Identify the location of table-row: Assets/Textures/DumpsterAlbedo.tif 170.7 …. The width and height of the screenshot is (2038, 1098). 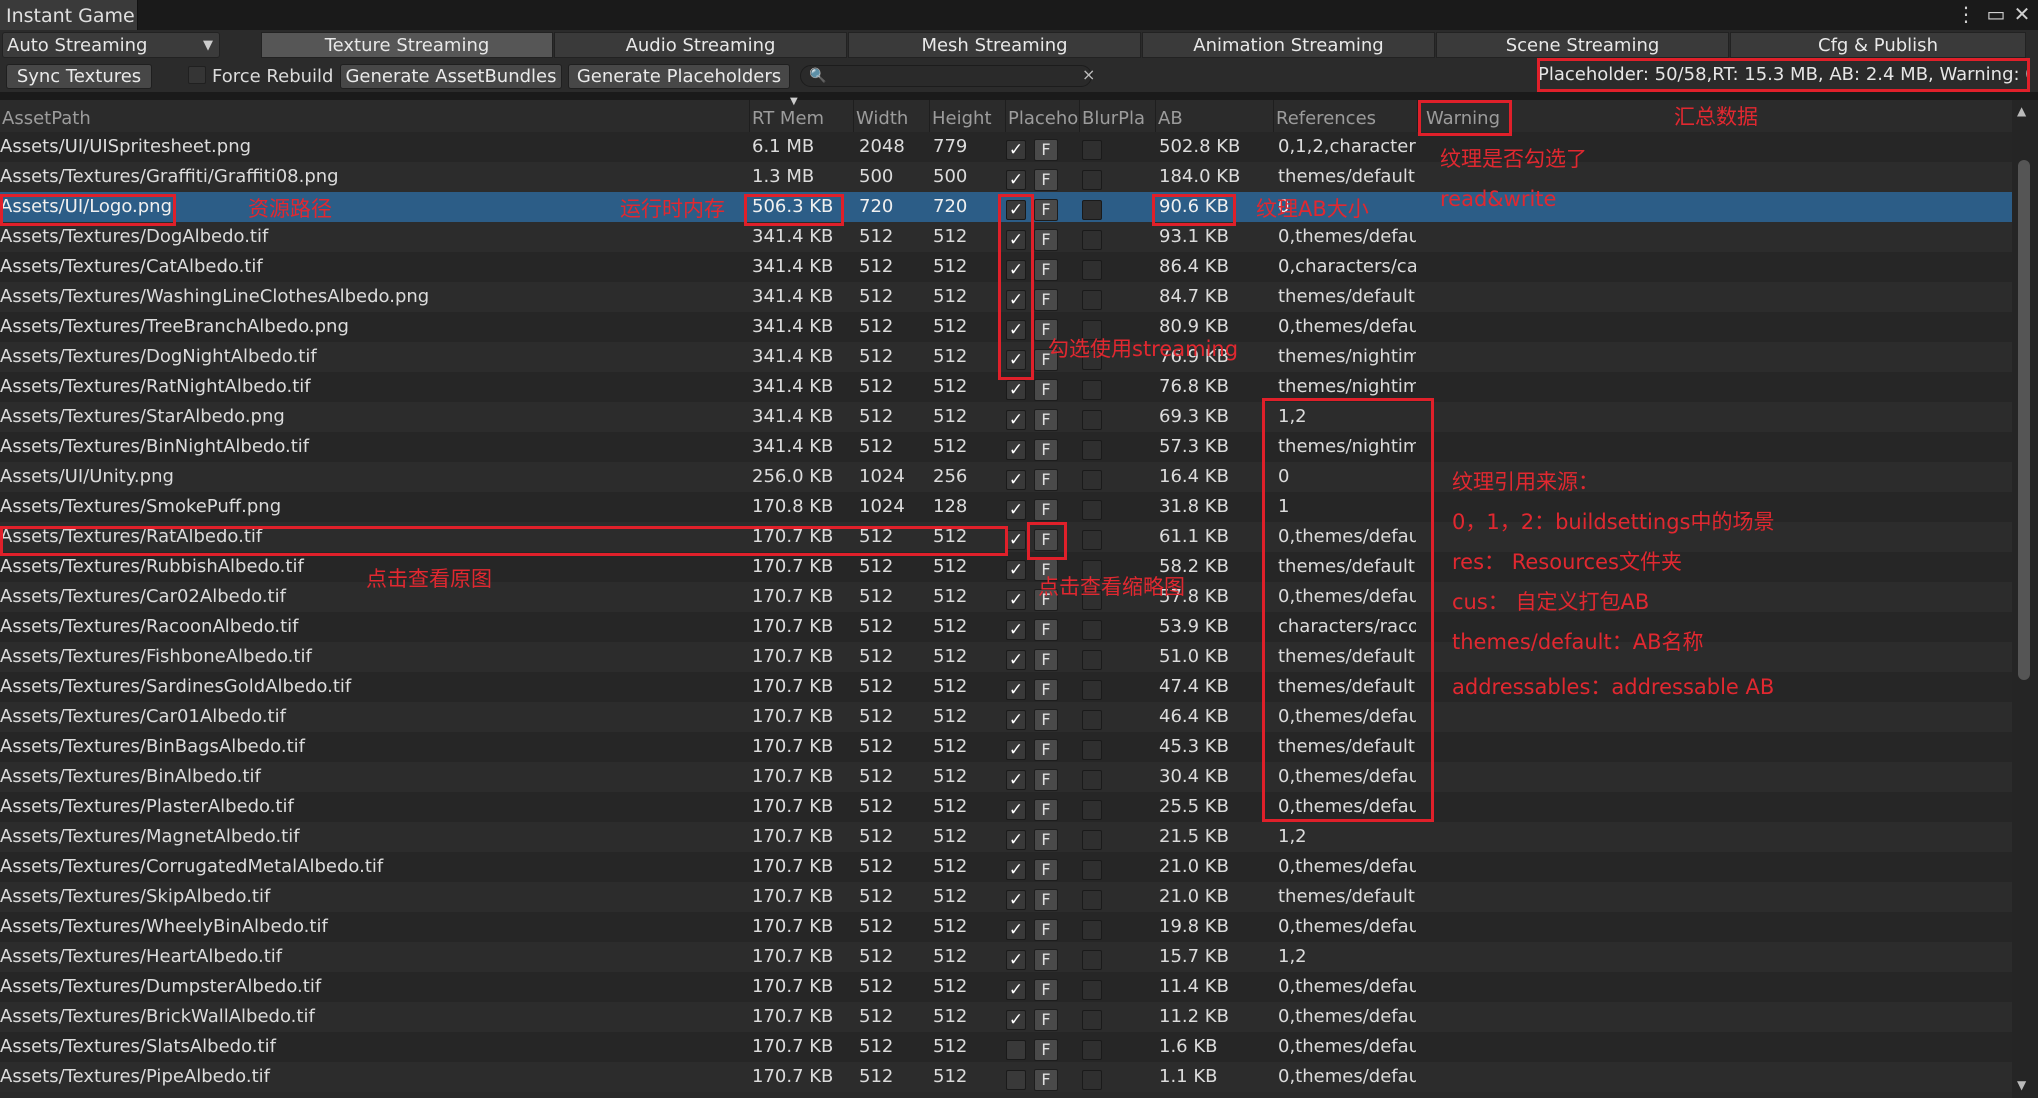
(1006, 987).